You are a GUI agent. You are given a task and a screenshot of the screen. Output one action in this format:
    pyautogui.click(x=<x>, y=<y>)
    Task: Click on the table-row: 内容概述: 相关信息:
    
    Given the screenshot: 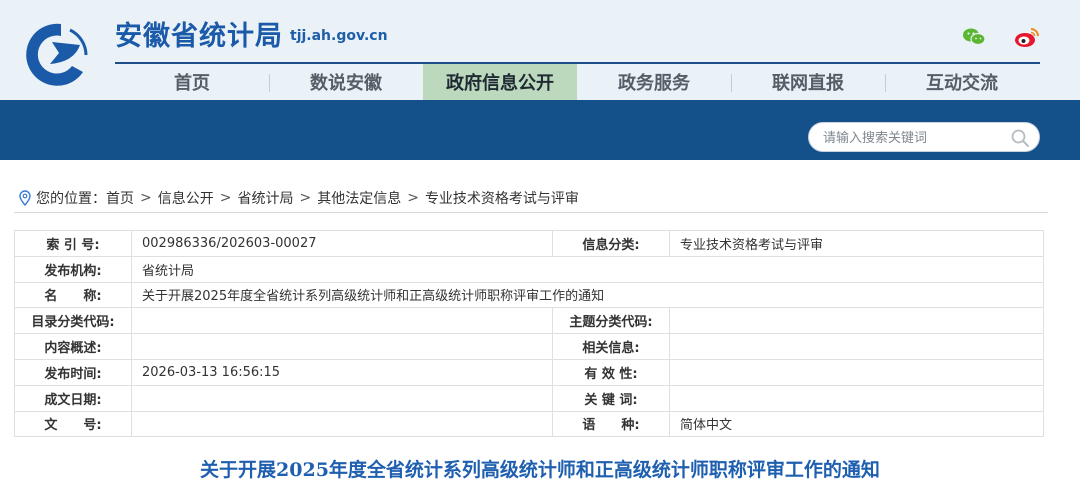 What is the action you would take?
    pyautogui.click(x=529, y=346)
    